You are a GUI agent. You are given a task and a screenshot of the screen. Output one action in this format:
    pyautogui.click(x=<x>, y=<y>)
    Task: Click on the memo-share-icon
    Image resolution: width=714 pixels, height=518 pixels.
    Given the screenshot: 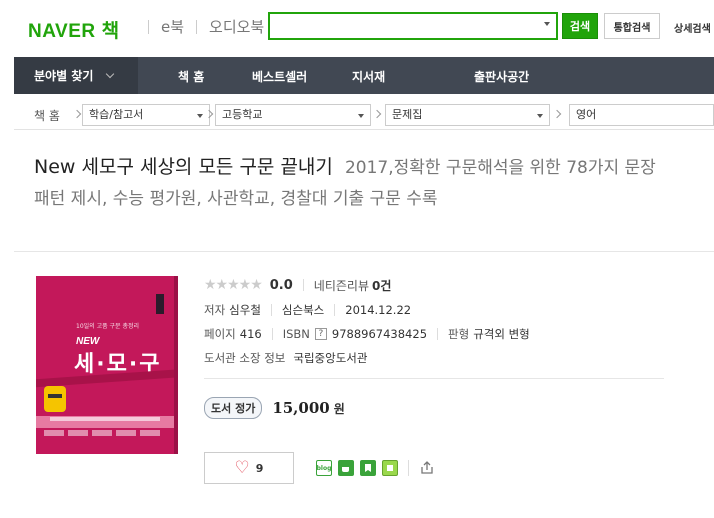 What is the action you would take?
    pyautogui.click(x=390, y=468)
    